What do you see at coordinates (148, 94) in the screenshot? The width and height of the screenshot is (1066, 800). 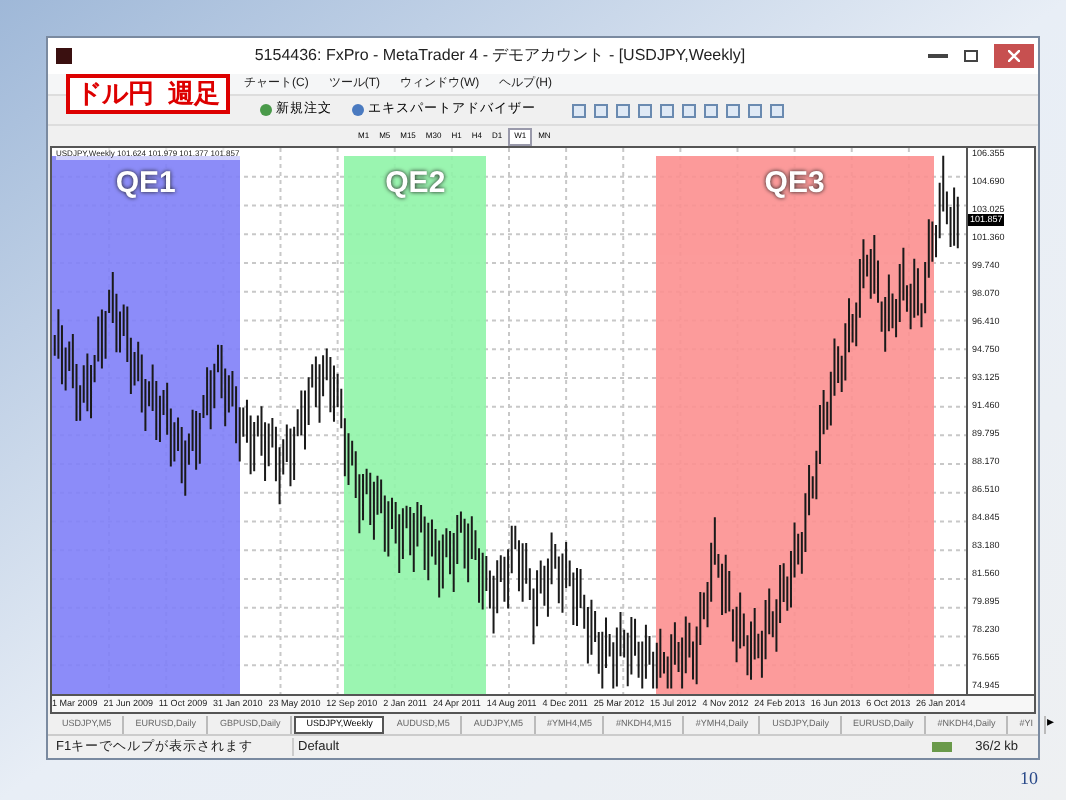 I see `overlay-label: ドル円 週足` at bounding box center [148, 94].